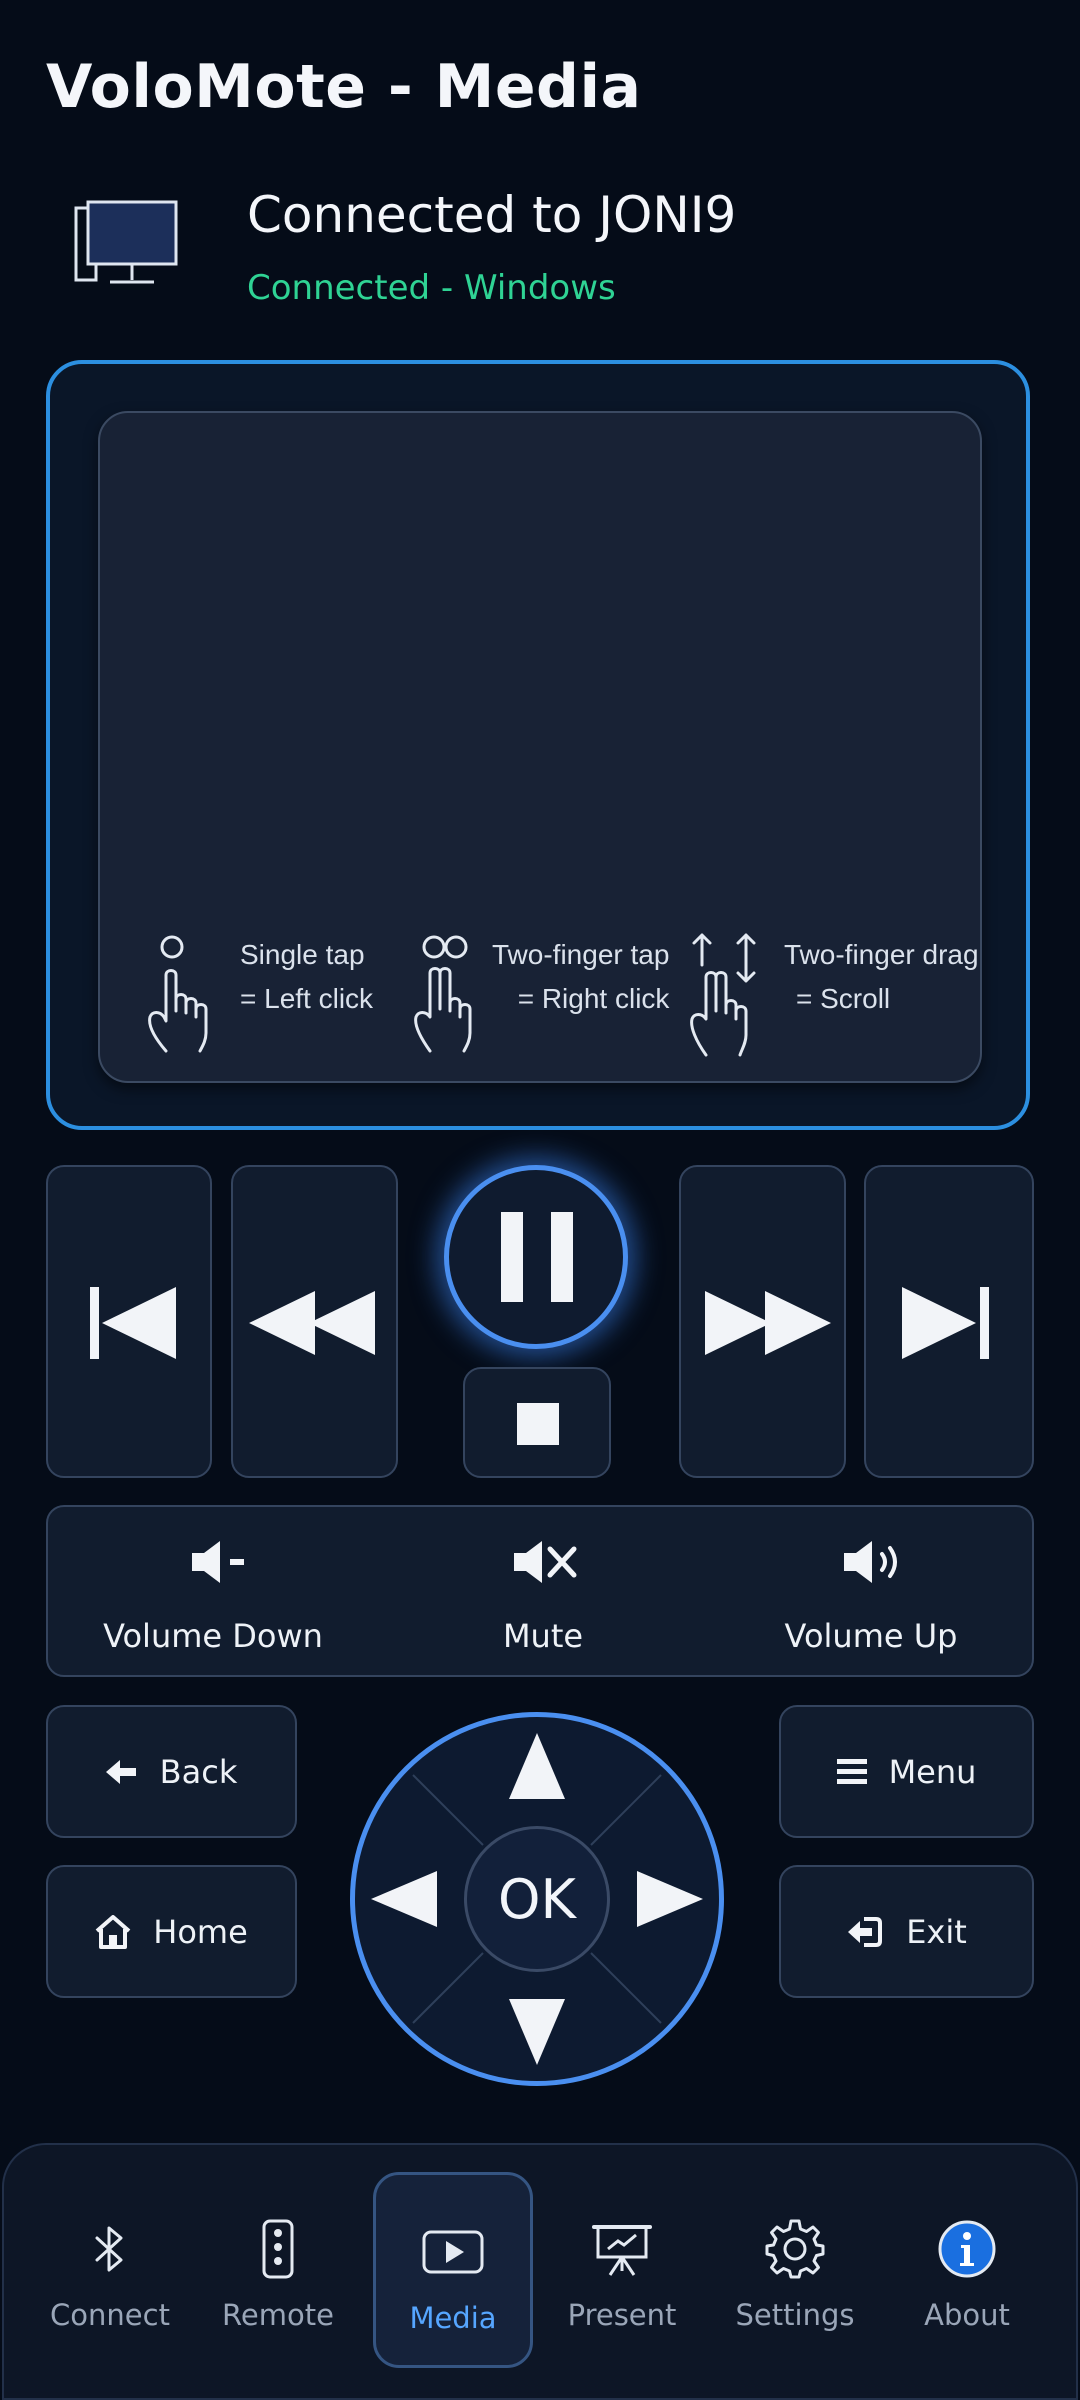 The width and height of the screenshot is (1080, 2400). I want to click on volume-up-label: Volume Up, so click(871, 1636).